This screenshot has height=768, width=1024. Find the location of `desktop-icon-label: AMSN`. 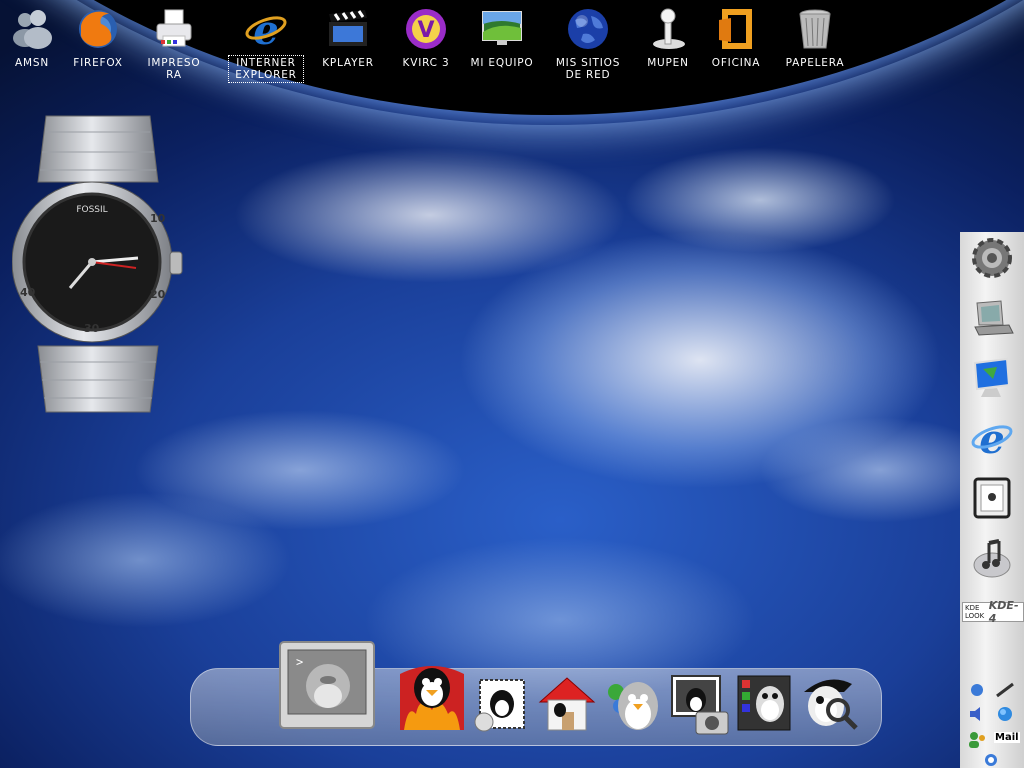

desktop-icon-label: AMSN is located at coordinates (32, 63).